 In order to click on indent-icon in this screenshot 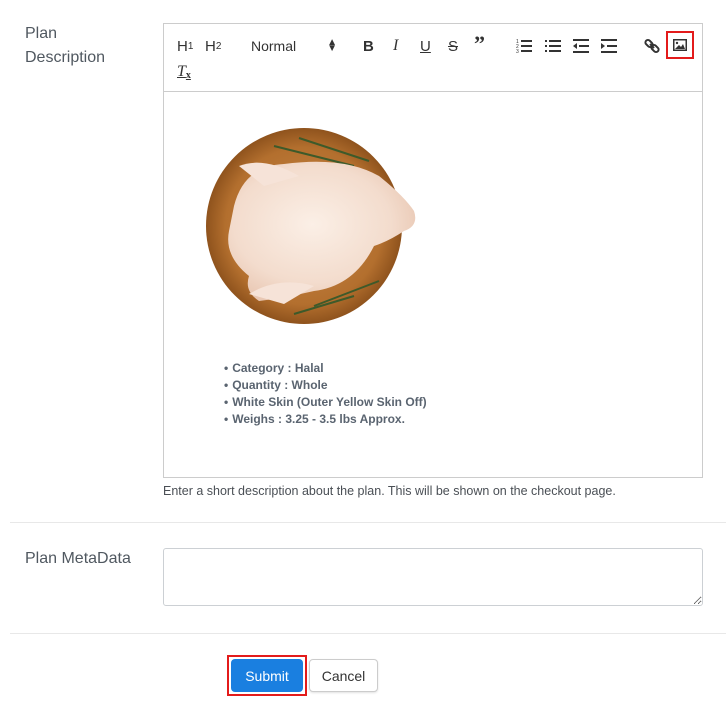, I will do `click(609, 46)`.